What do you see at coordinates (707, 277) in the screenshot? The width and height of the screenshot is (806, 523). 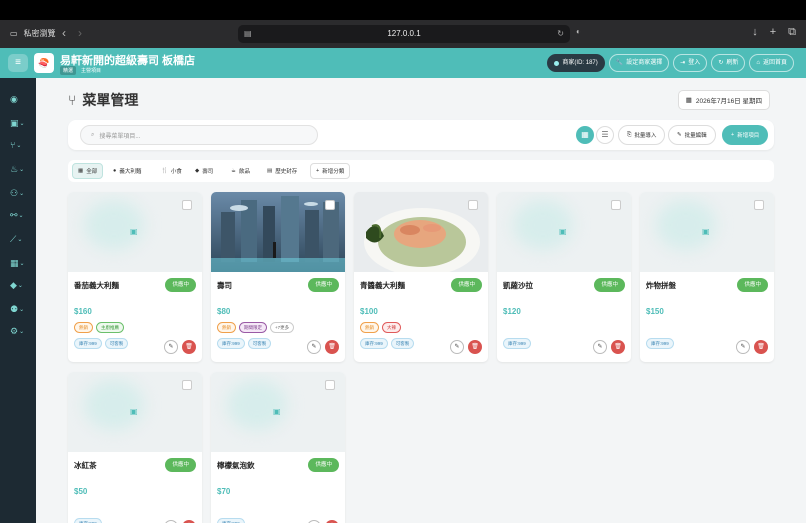 I see `menu-item-card: ▣ 炸物拼盤 供應中 $150 庫存:999 ✎ 🗑` at bounding box center [707, 277].